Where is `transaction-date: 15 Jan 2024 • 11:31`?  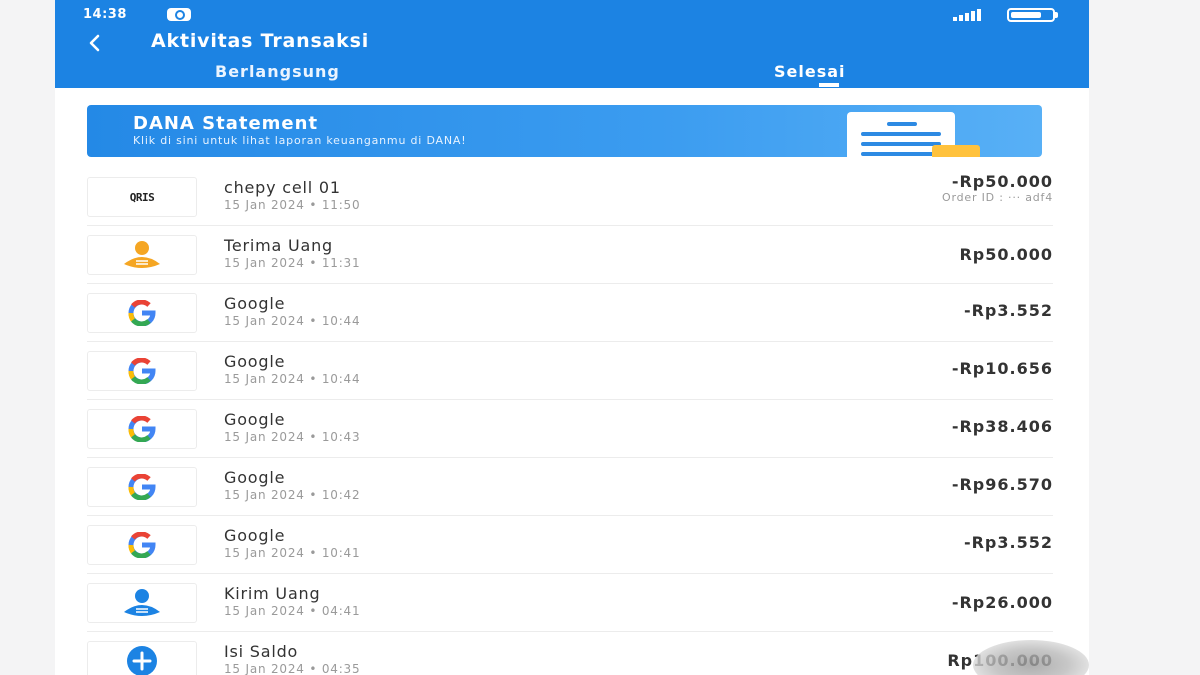 transaction-date: 15 Jan 2024 • 11:31 is located at coordinates (292, 263).